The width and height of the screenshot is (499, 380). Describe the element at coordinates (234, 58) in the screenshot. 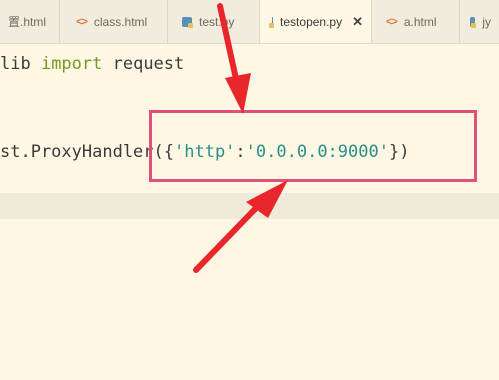

I see `arrow-down-icon` at that location.